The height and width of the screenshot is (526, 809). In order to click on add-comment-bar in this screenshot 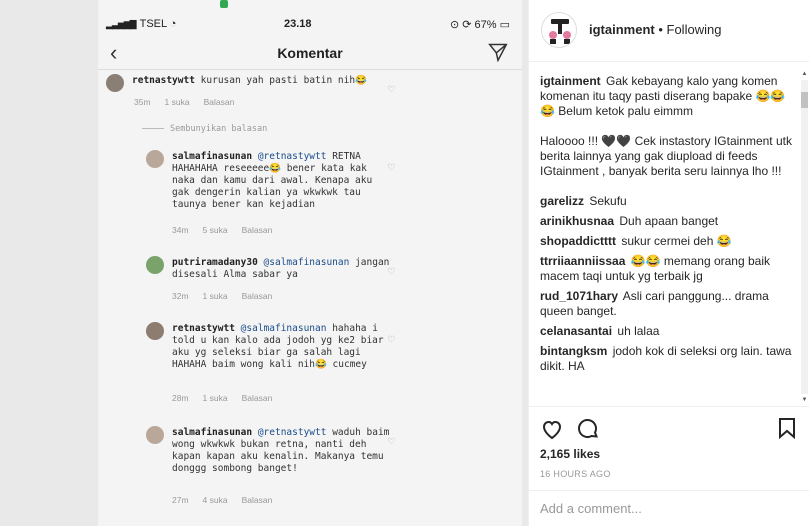, I will do `click(669, 508)`.